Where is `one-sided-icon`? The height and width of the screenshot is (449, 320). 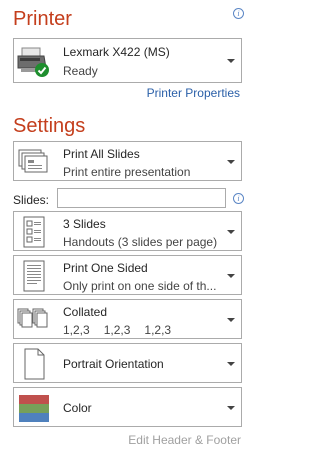 one-sided-icon is located at coordinates (34, 276).